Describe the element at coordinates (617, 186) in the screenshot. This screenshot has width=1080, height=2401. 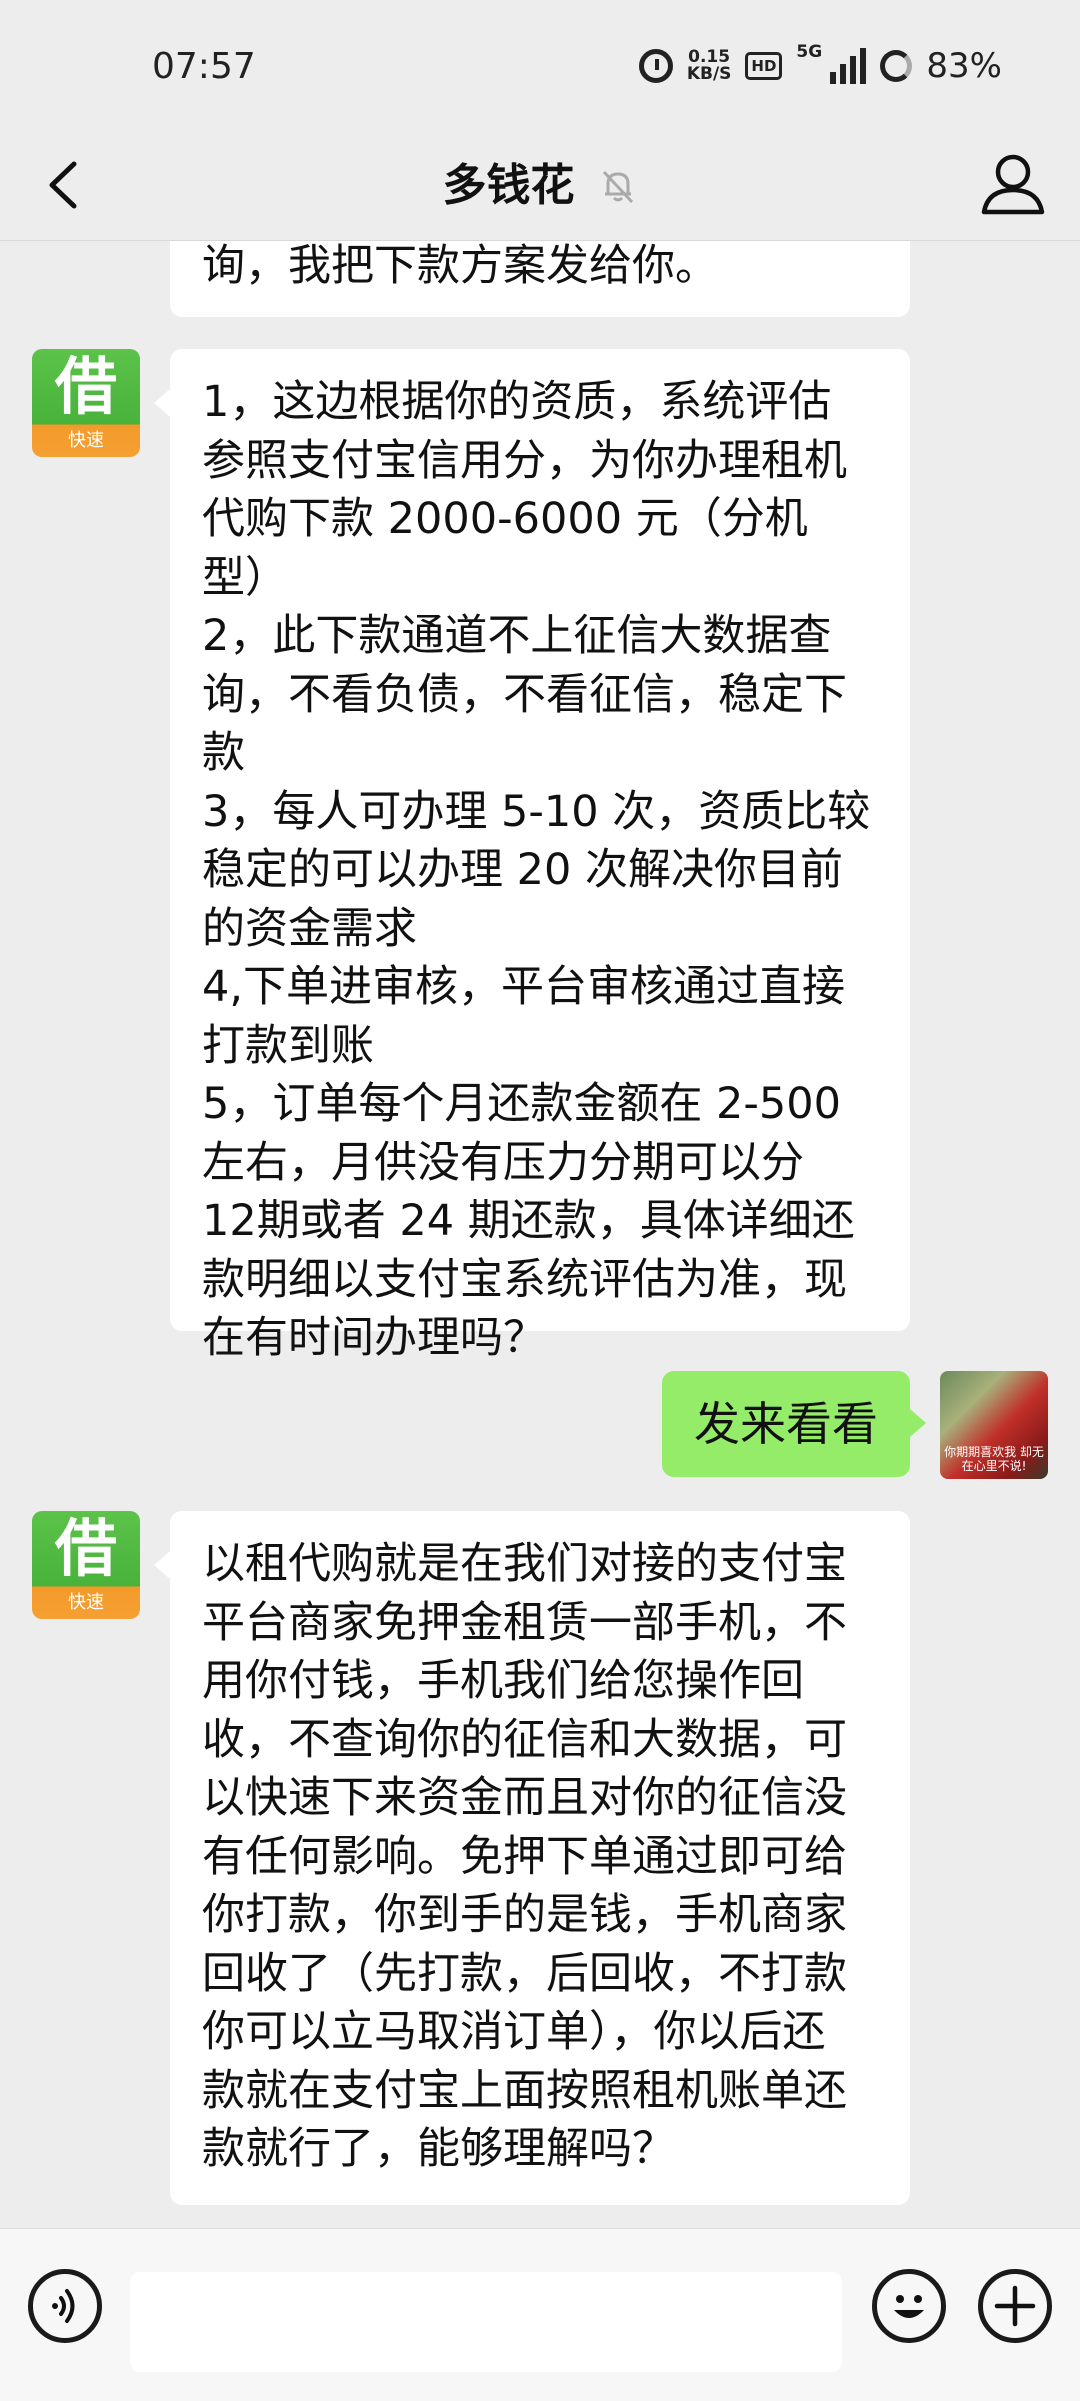
I see `mute-bell-icon` at that location.